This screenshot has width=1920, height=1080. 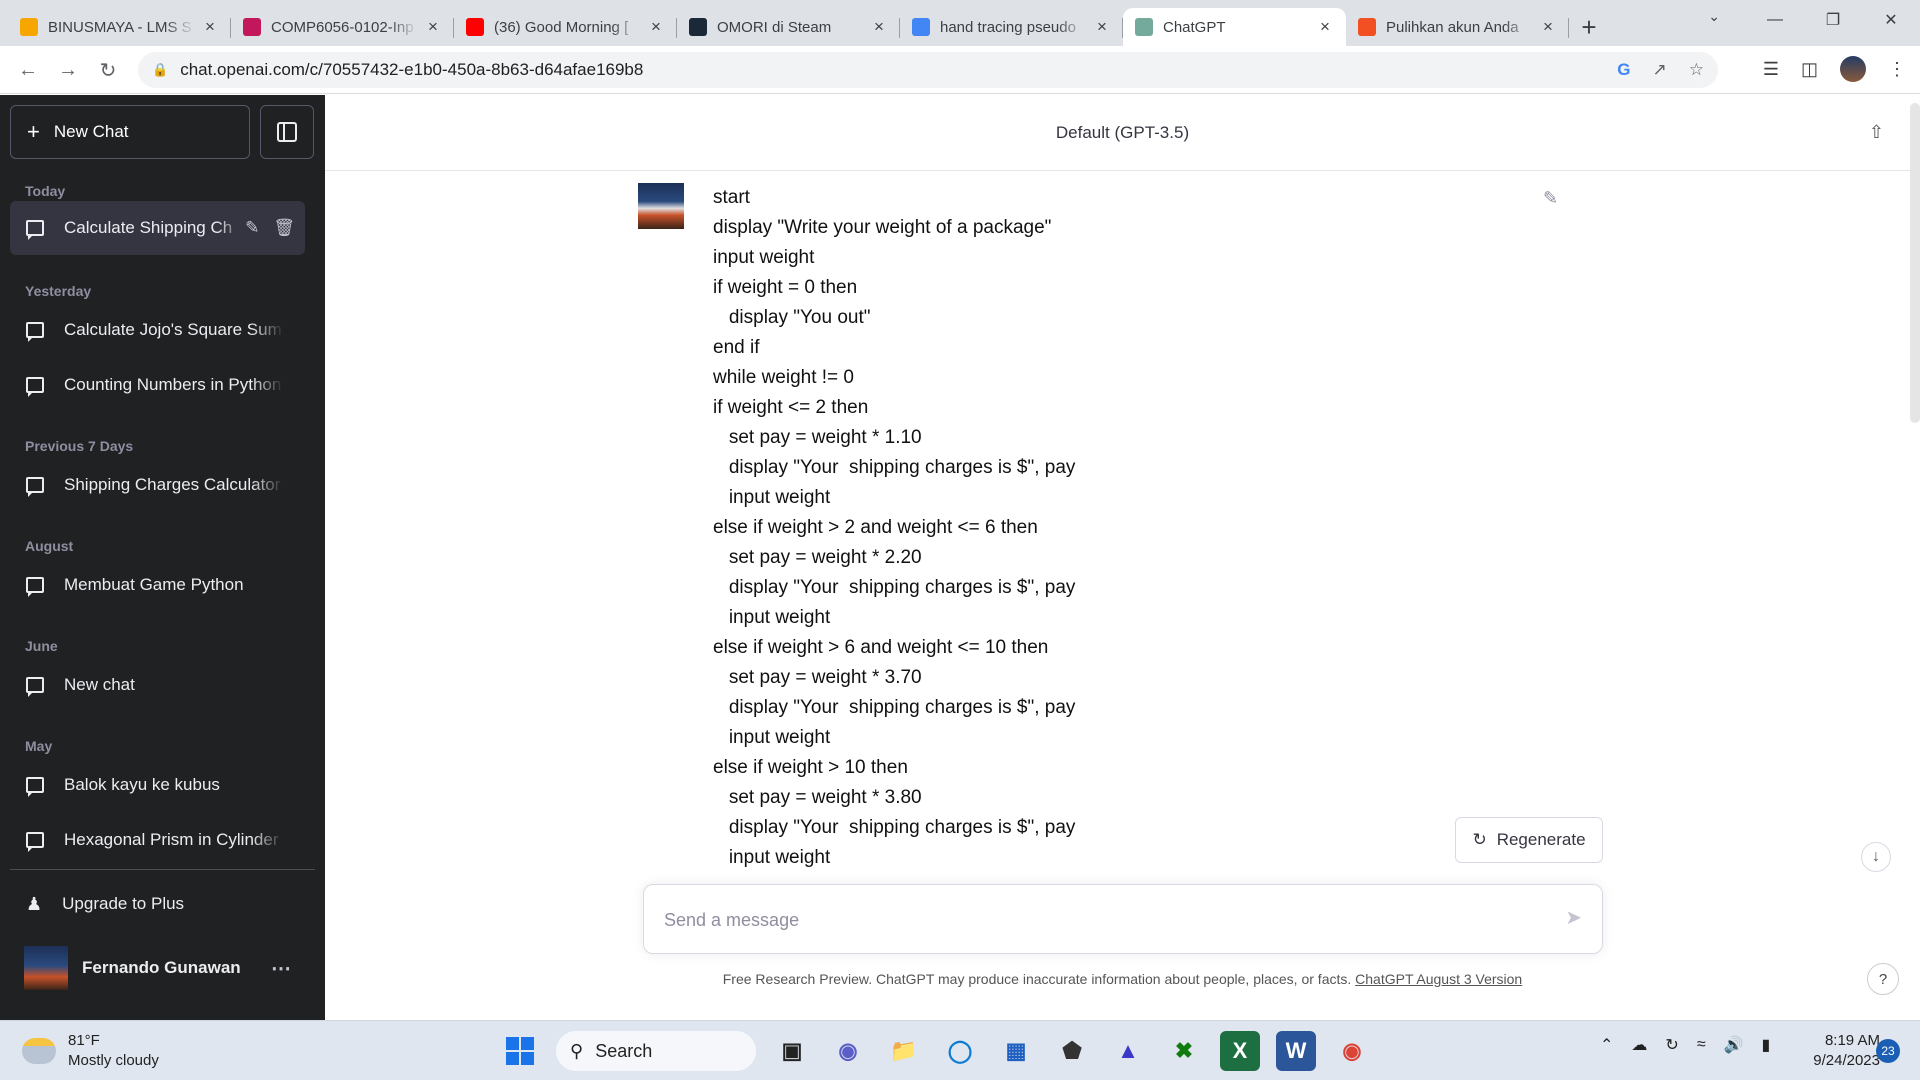 I want to click on browser-tab: hand tracing pseudo ×, so click(x=1011, y=27).